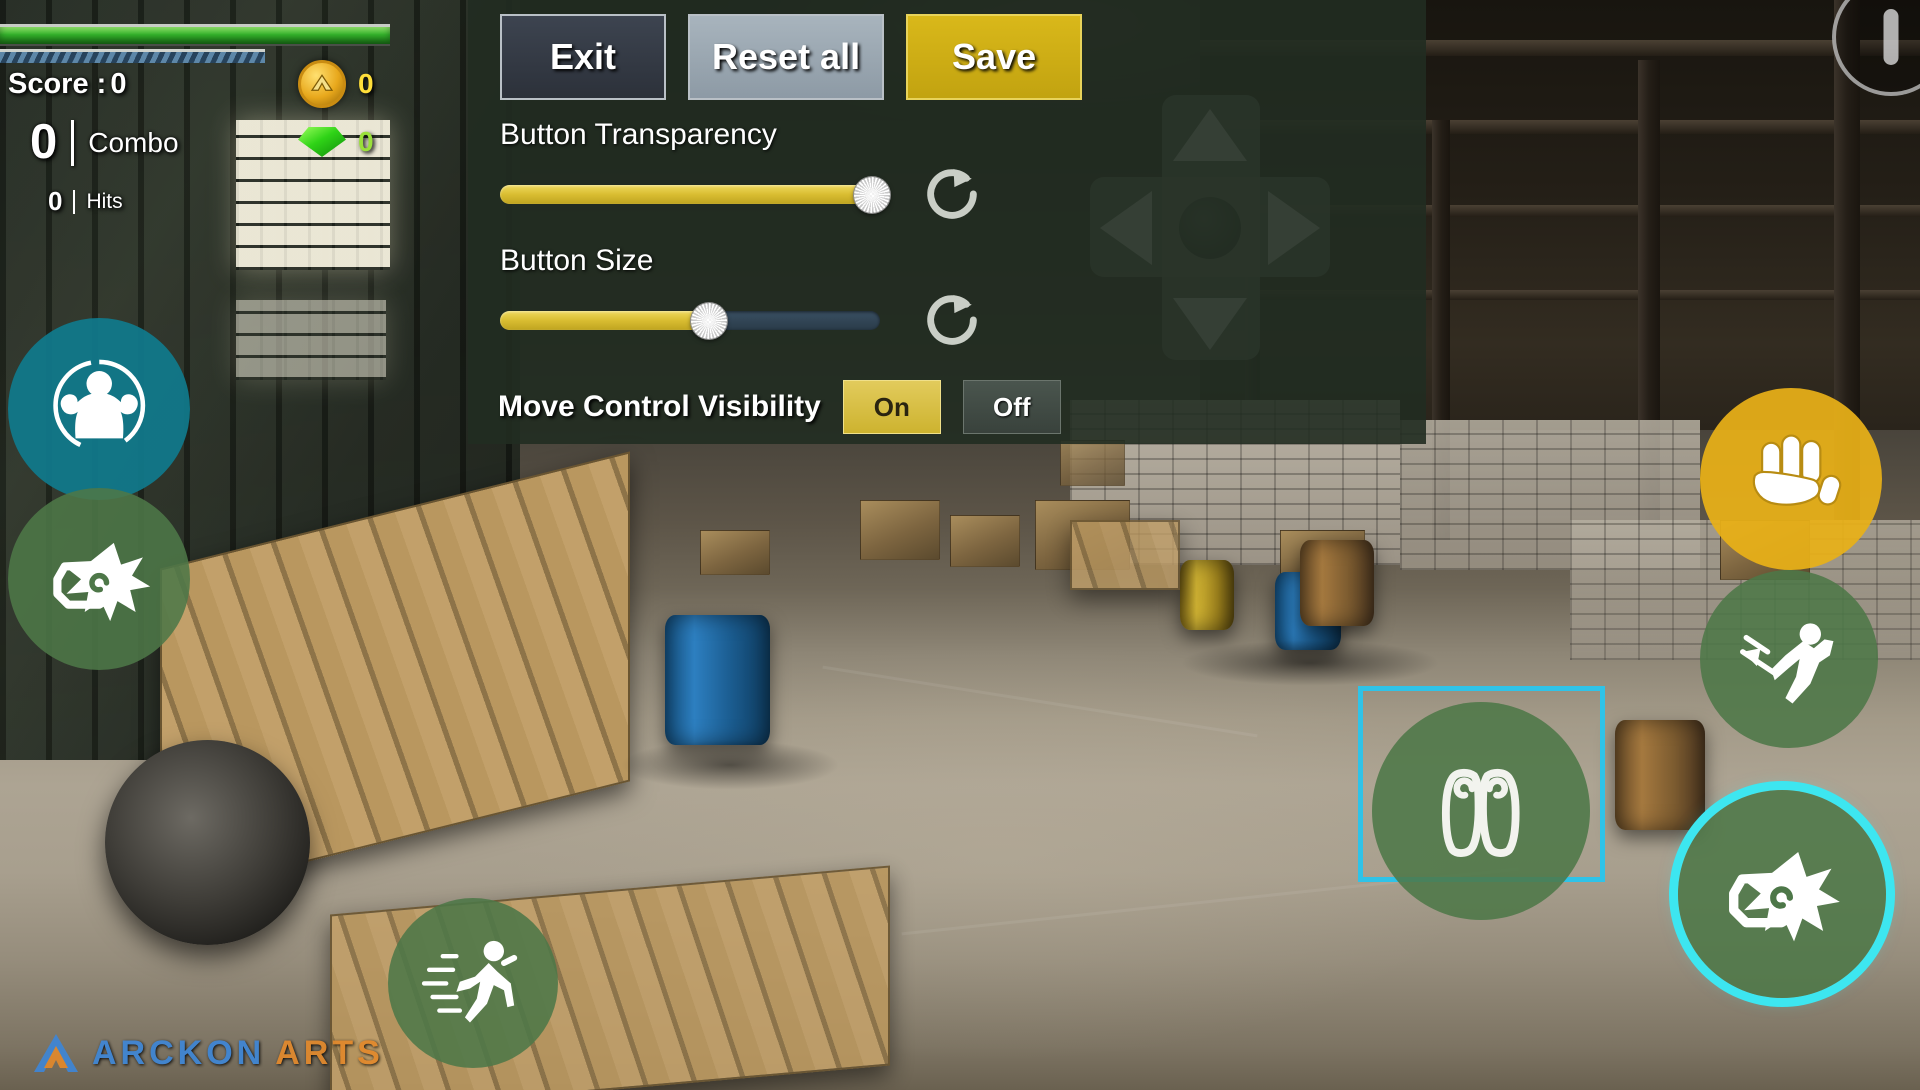 This screenshot has width=1920, height=1090. Describe the element at coordinates (133, 56) in the screenshot. I see `stamina-bar` at that location.